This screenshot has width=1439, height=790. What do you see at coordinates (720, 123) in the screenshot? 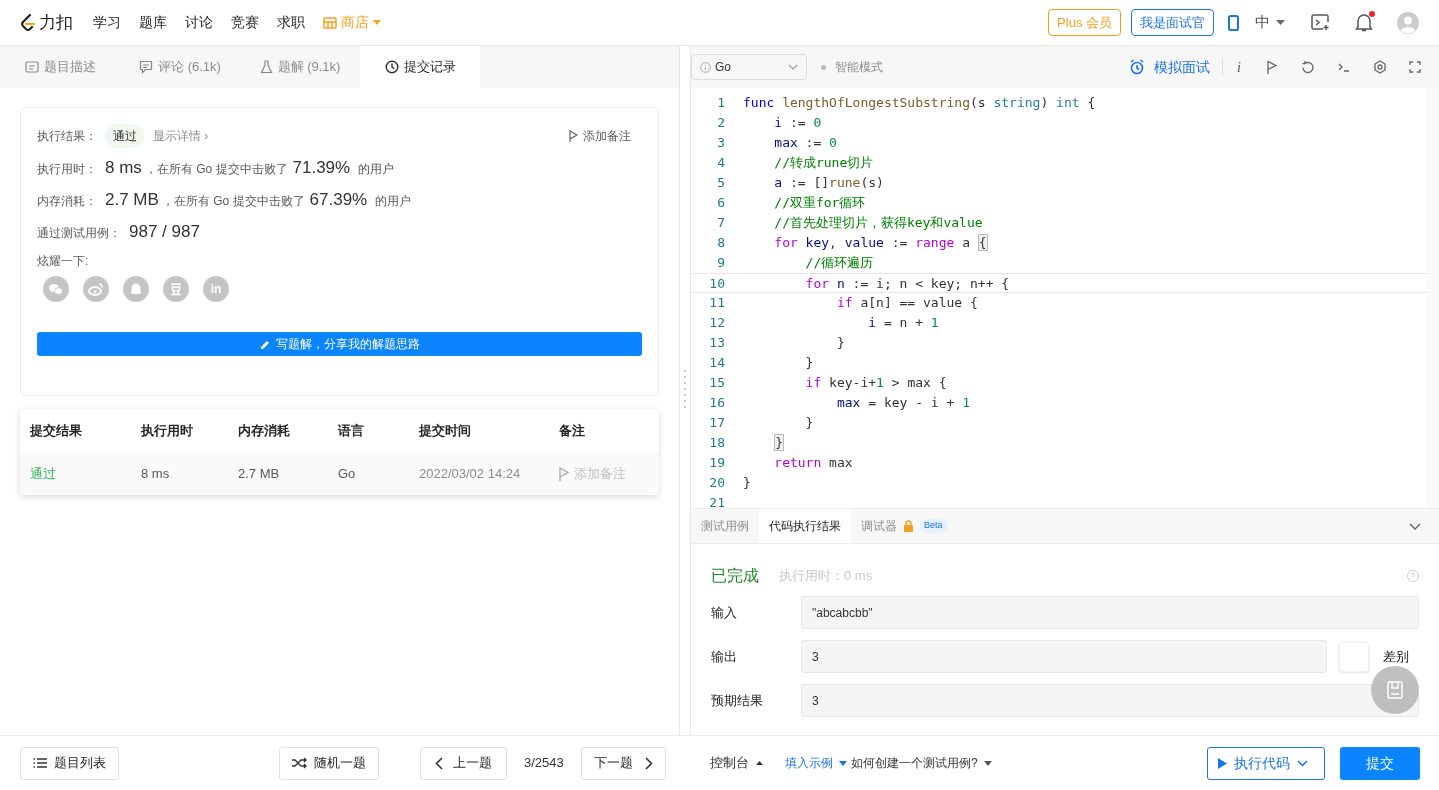
I see `line-number: 2` at bounding box center [720, 123].